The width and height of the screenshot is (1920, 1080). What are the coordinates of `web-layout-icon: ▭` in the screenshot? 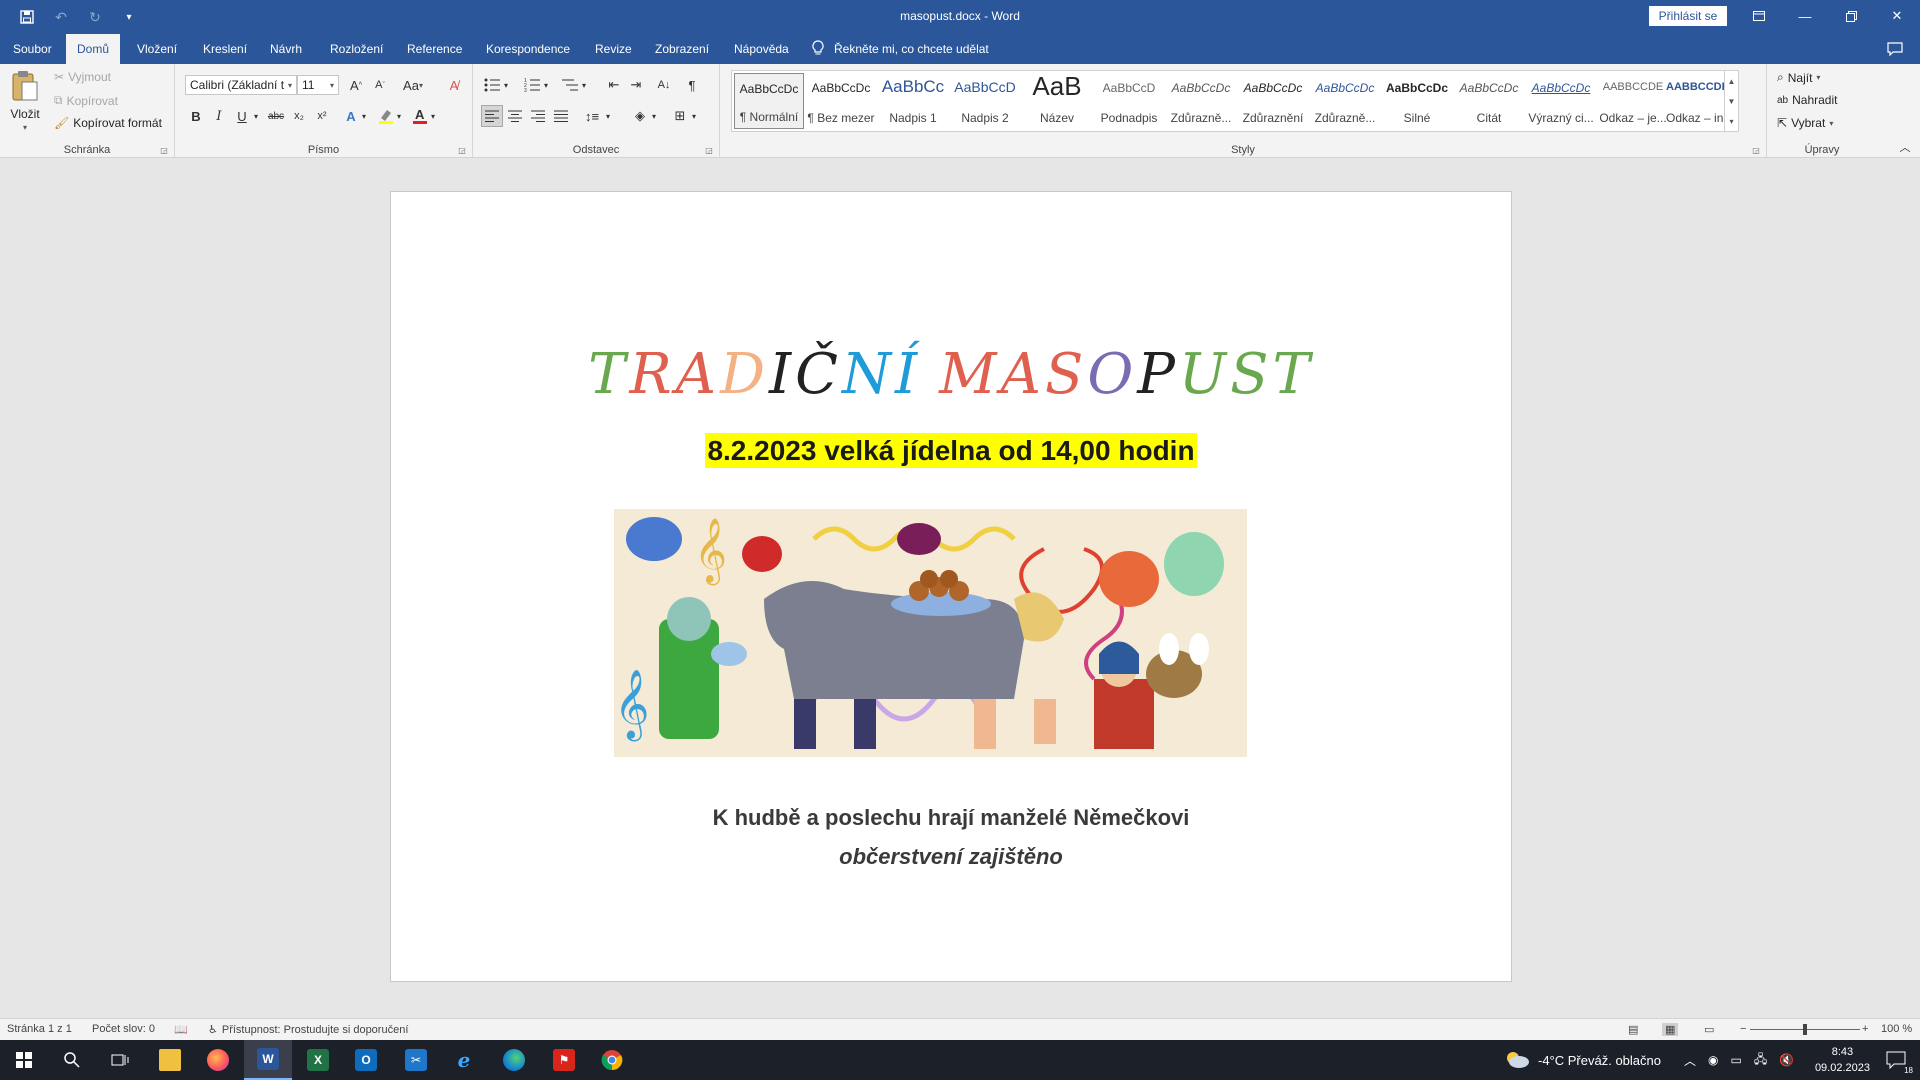 It's located at (1709, 1029).